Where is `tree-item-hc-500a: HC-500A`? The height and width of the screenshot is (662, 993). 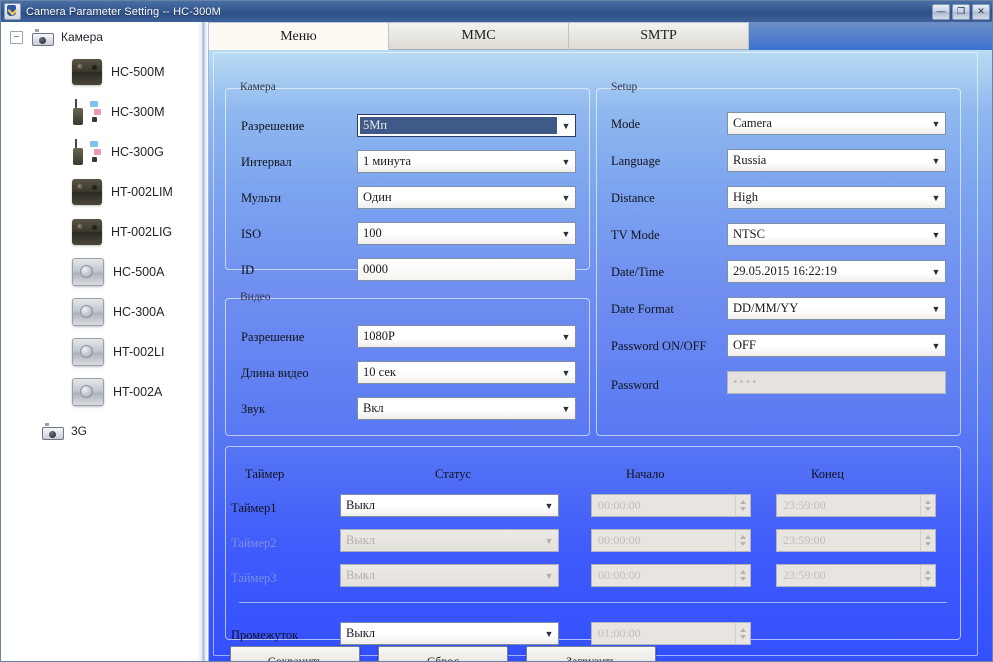 tree-item-hc-500a: HC-500A is located at coordinates (100, 272).